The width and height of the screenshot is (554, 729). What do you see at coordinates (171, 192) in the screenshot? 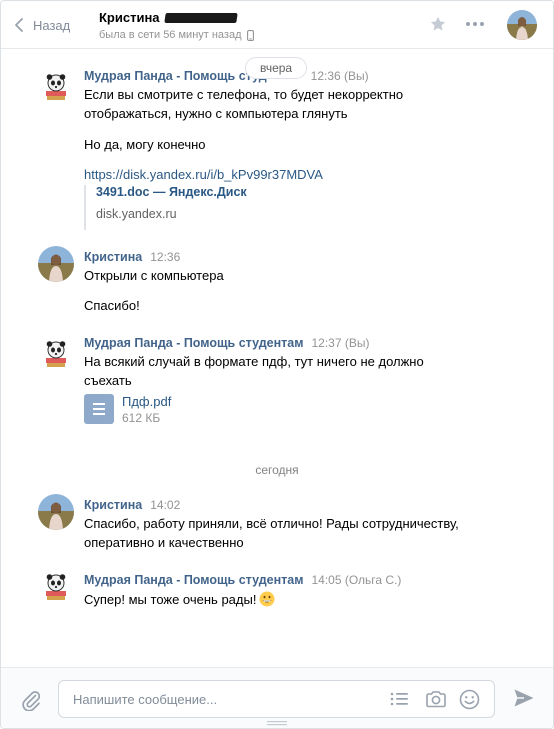
I see `snippet-title: 3491.doc — Яндекс.Диск` at bounding box center [171, 192].